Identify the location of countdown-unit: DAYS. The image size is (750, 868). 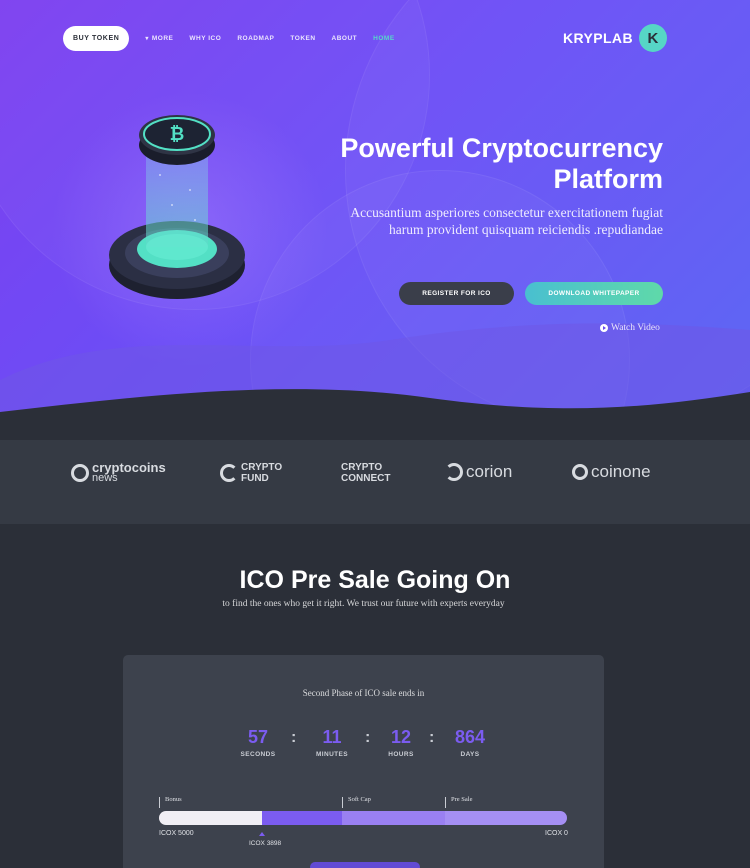
(470, 754).